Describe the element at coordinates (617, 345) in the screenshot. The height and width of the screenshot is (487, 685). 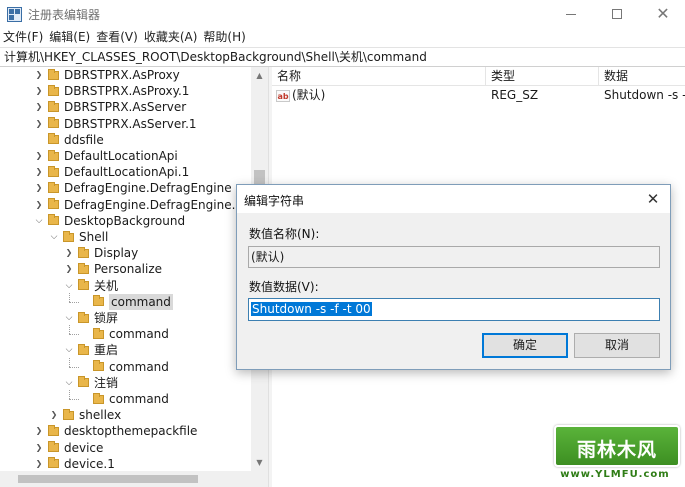
I see `cancel-button: 取消` at that location.